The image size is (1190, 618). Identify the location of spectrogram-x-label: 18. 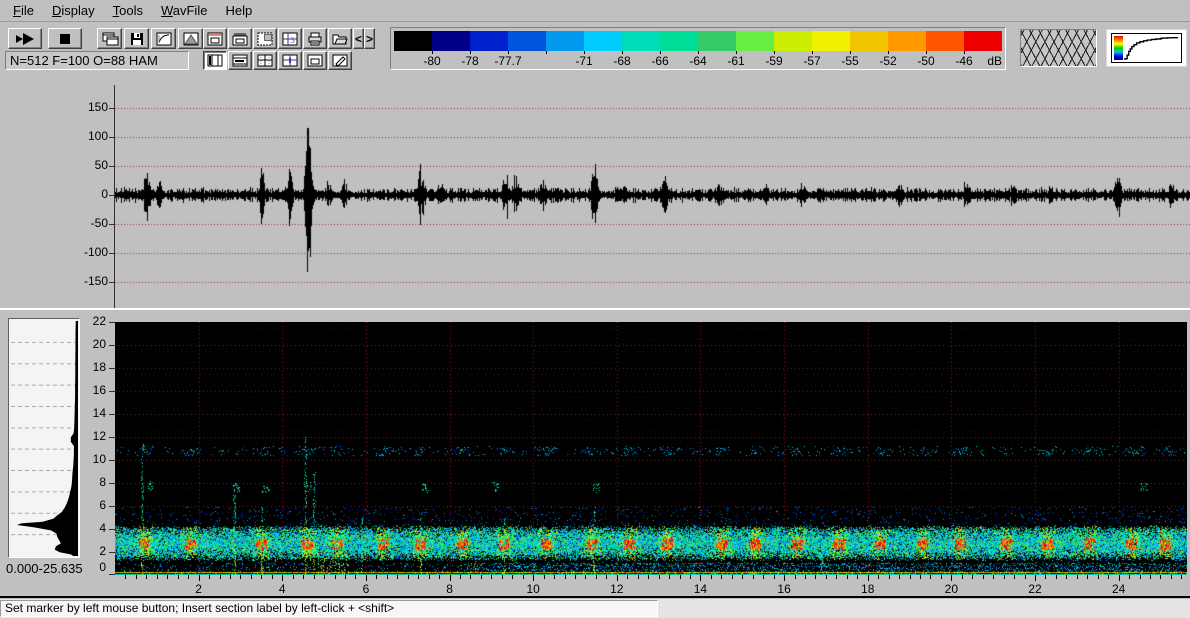
(868, 589).